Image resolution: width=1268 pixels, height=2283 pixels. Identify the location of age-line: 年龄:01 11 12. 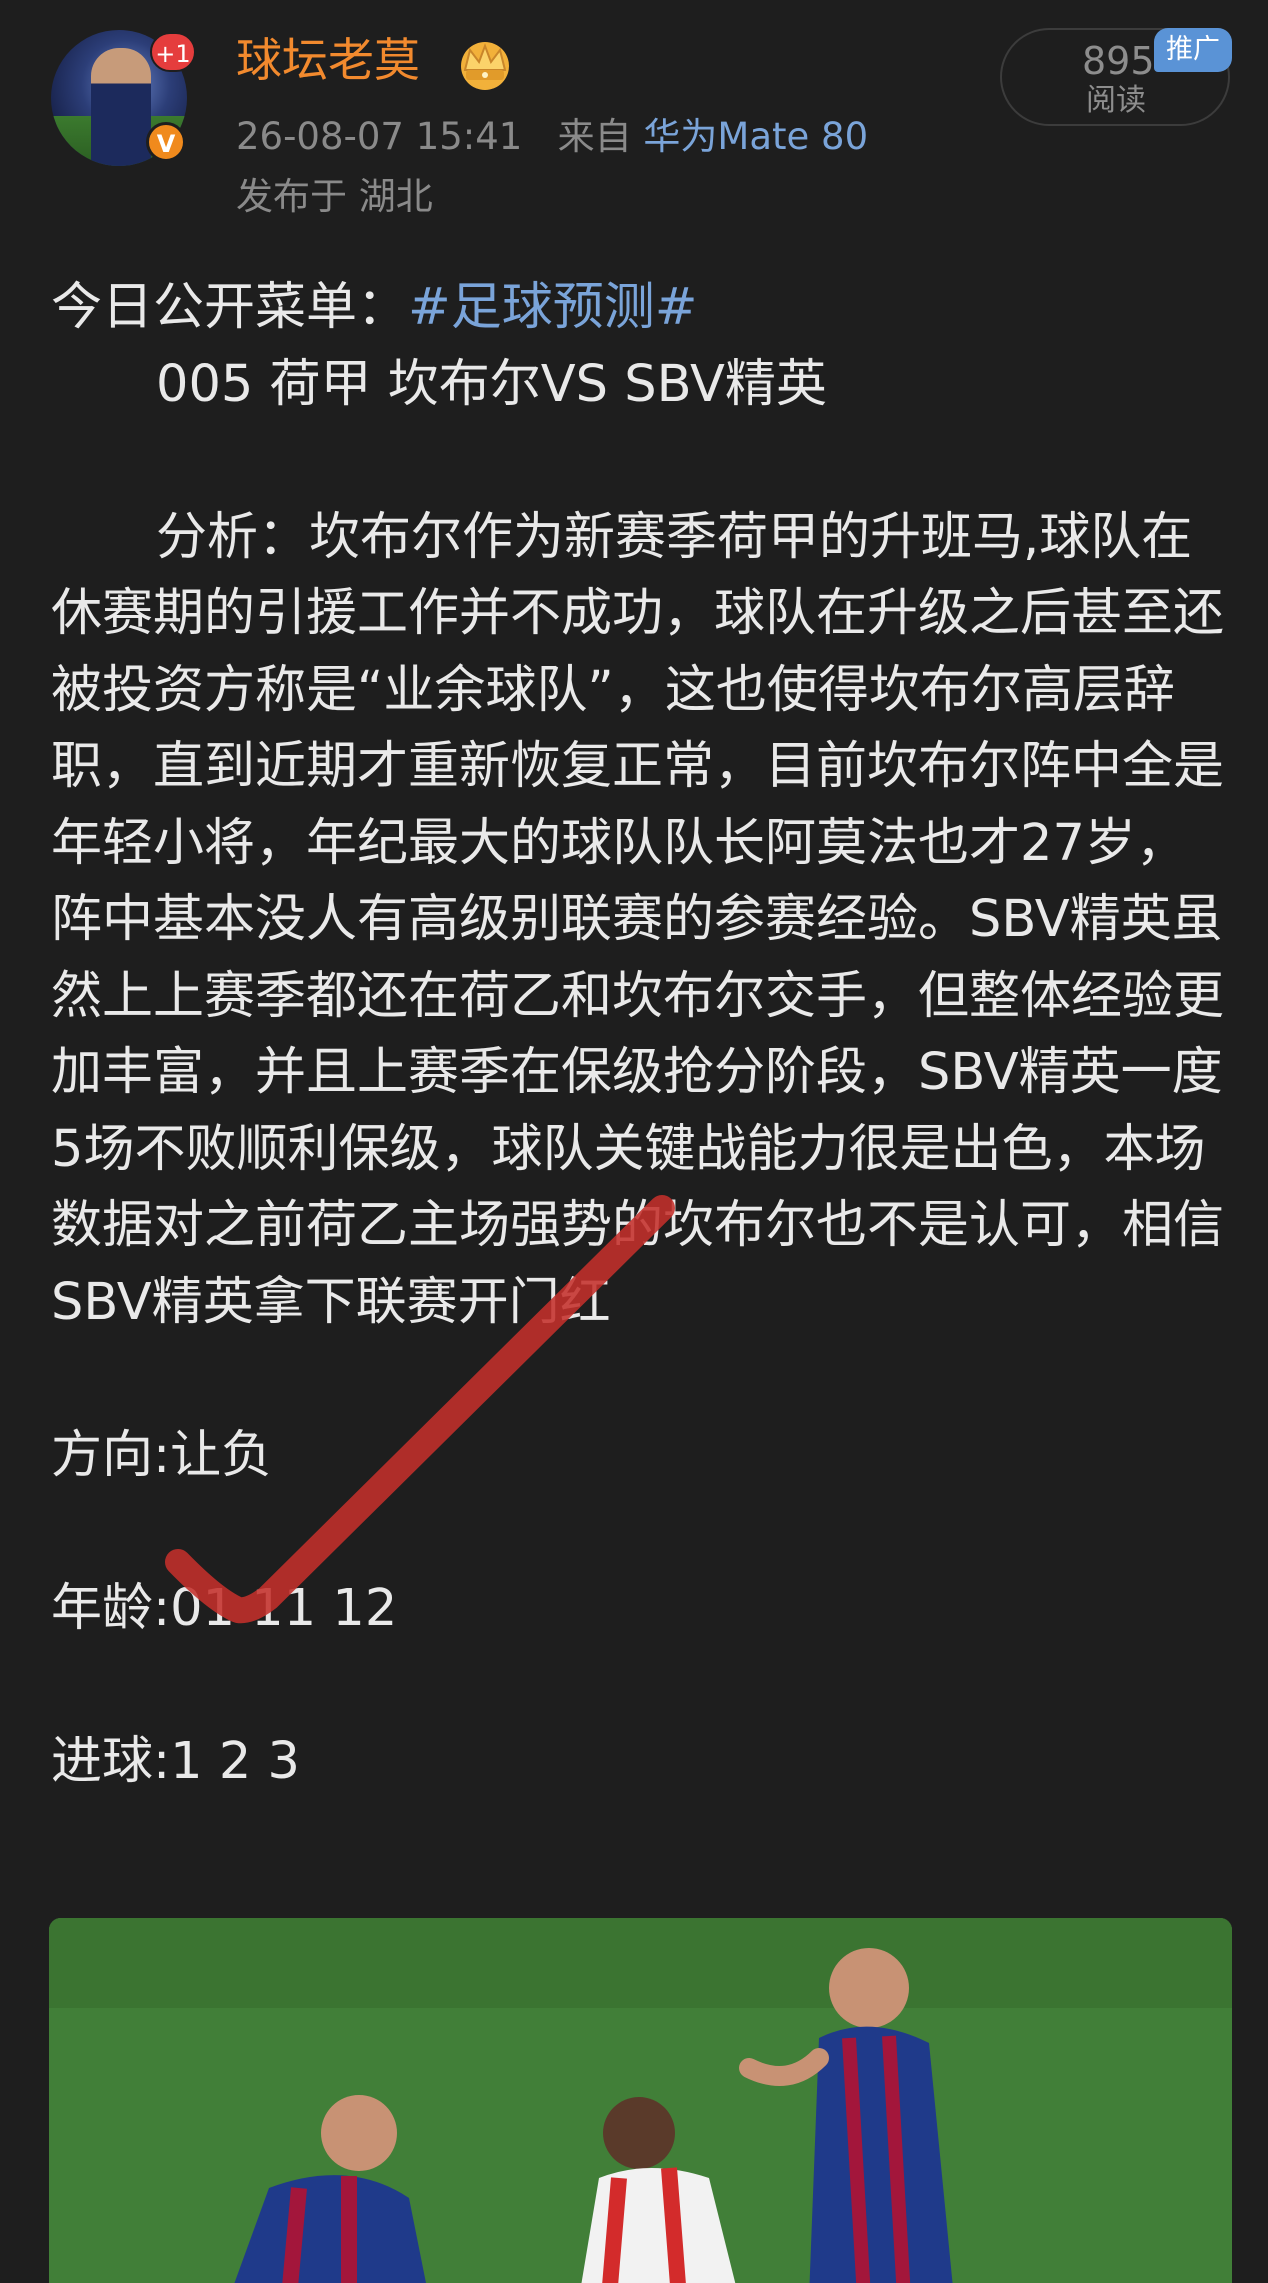
(224, 1608).